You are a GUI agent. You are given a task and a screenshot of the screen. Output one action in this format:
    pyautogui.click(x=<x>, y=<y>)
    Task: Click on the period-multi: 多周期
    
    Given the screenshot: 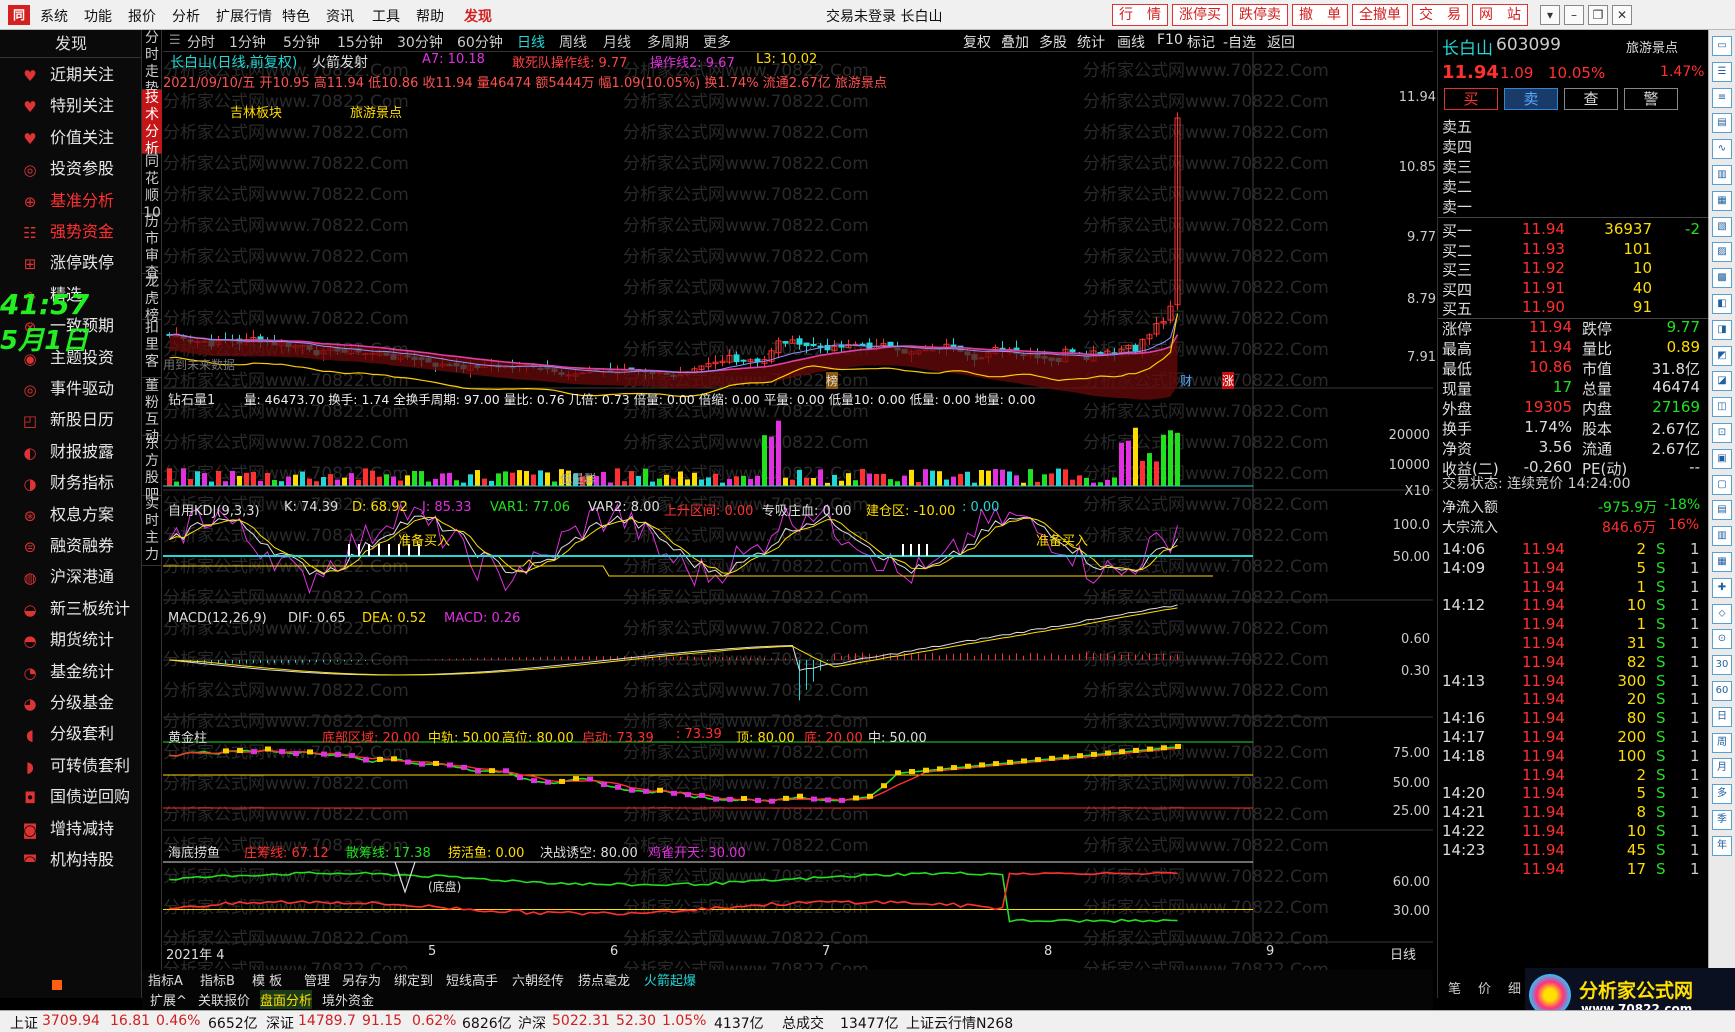 What is the action you would take?
    pyautogui.click(x=668, y=42)
    